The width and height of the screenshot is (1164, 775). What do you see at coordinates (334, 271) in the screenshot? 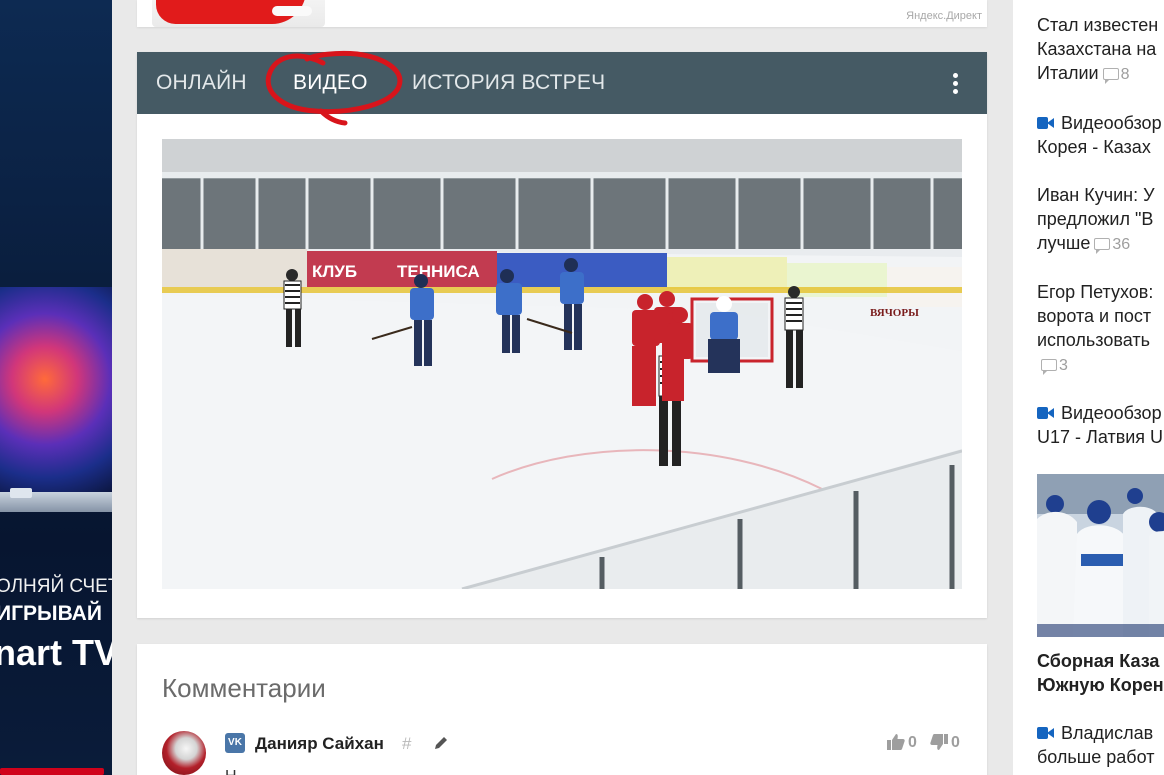
I see `board-ad-text-1: КЛУБ` at bounding box center [334, 271].